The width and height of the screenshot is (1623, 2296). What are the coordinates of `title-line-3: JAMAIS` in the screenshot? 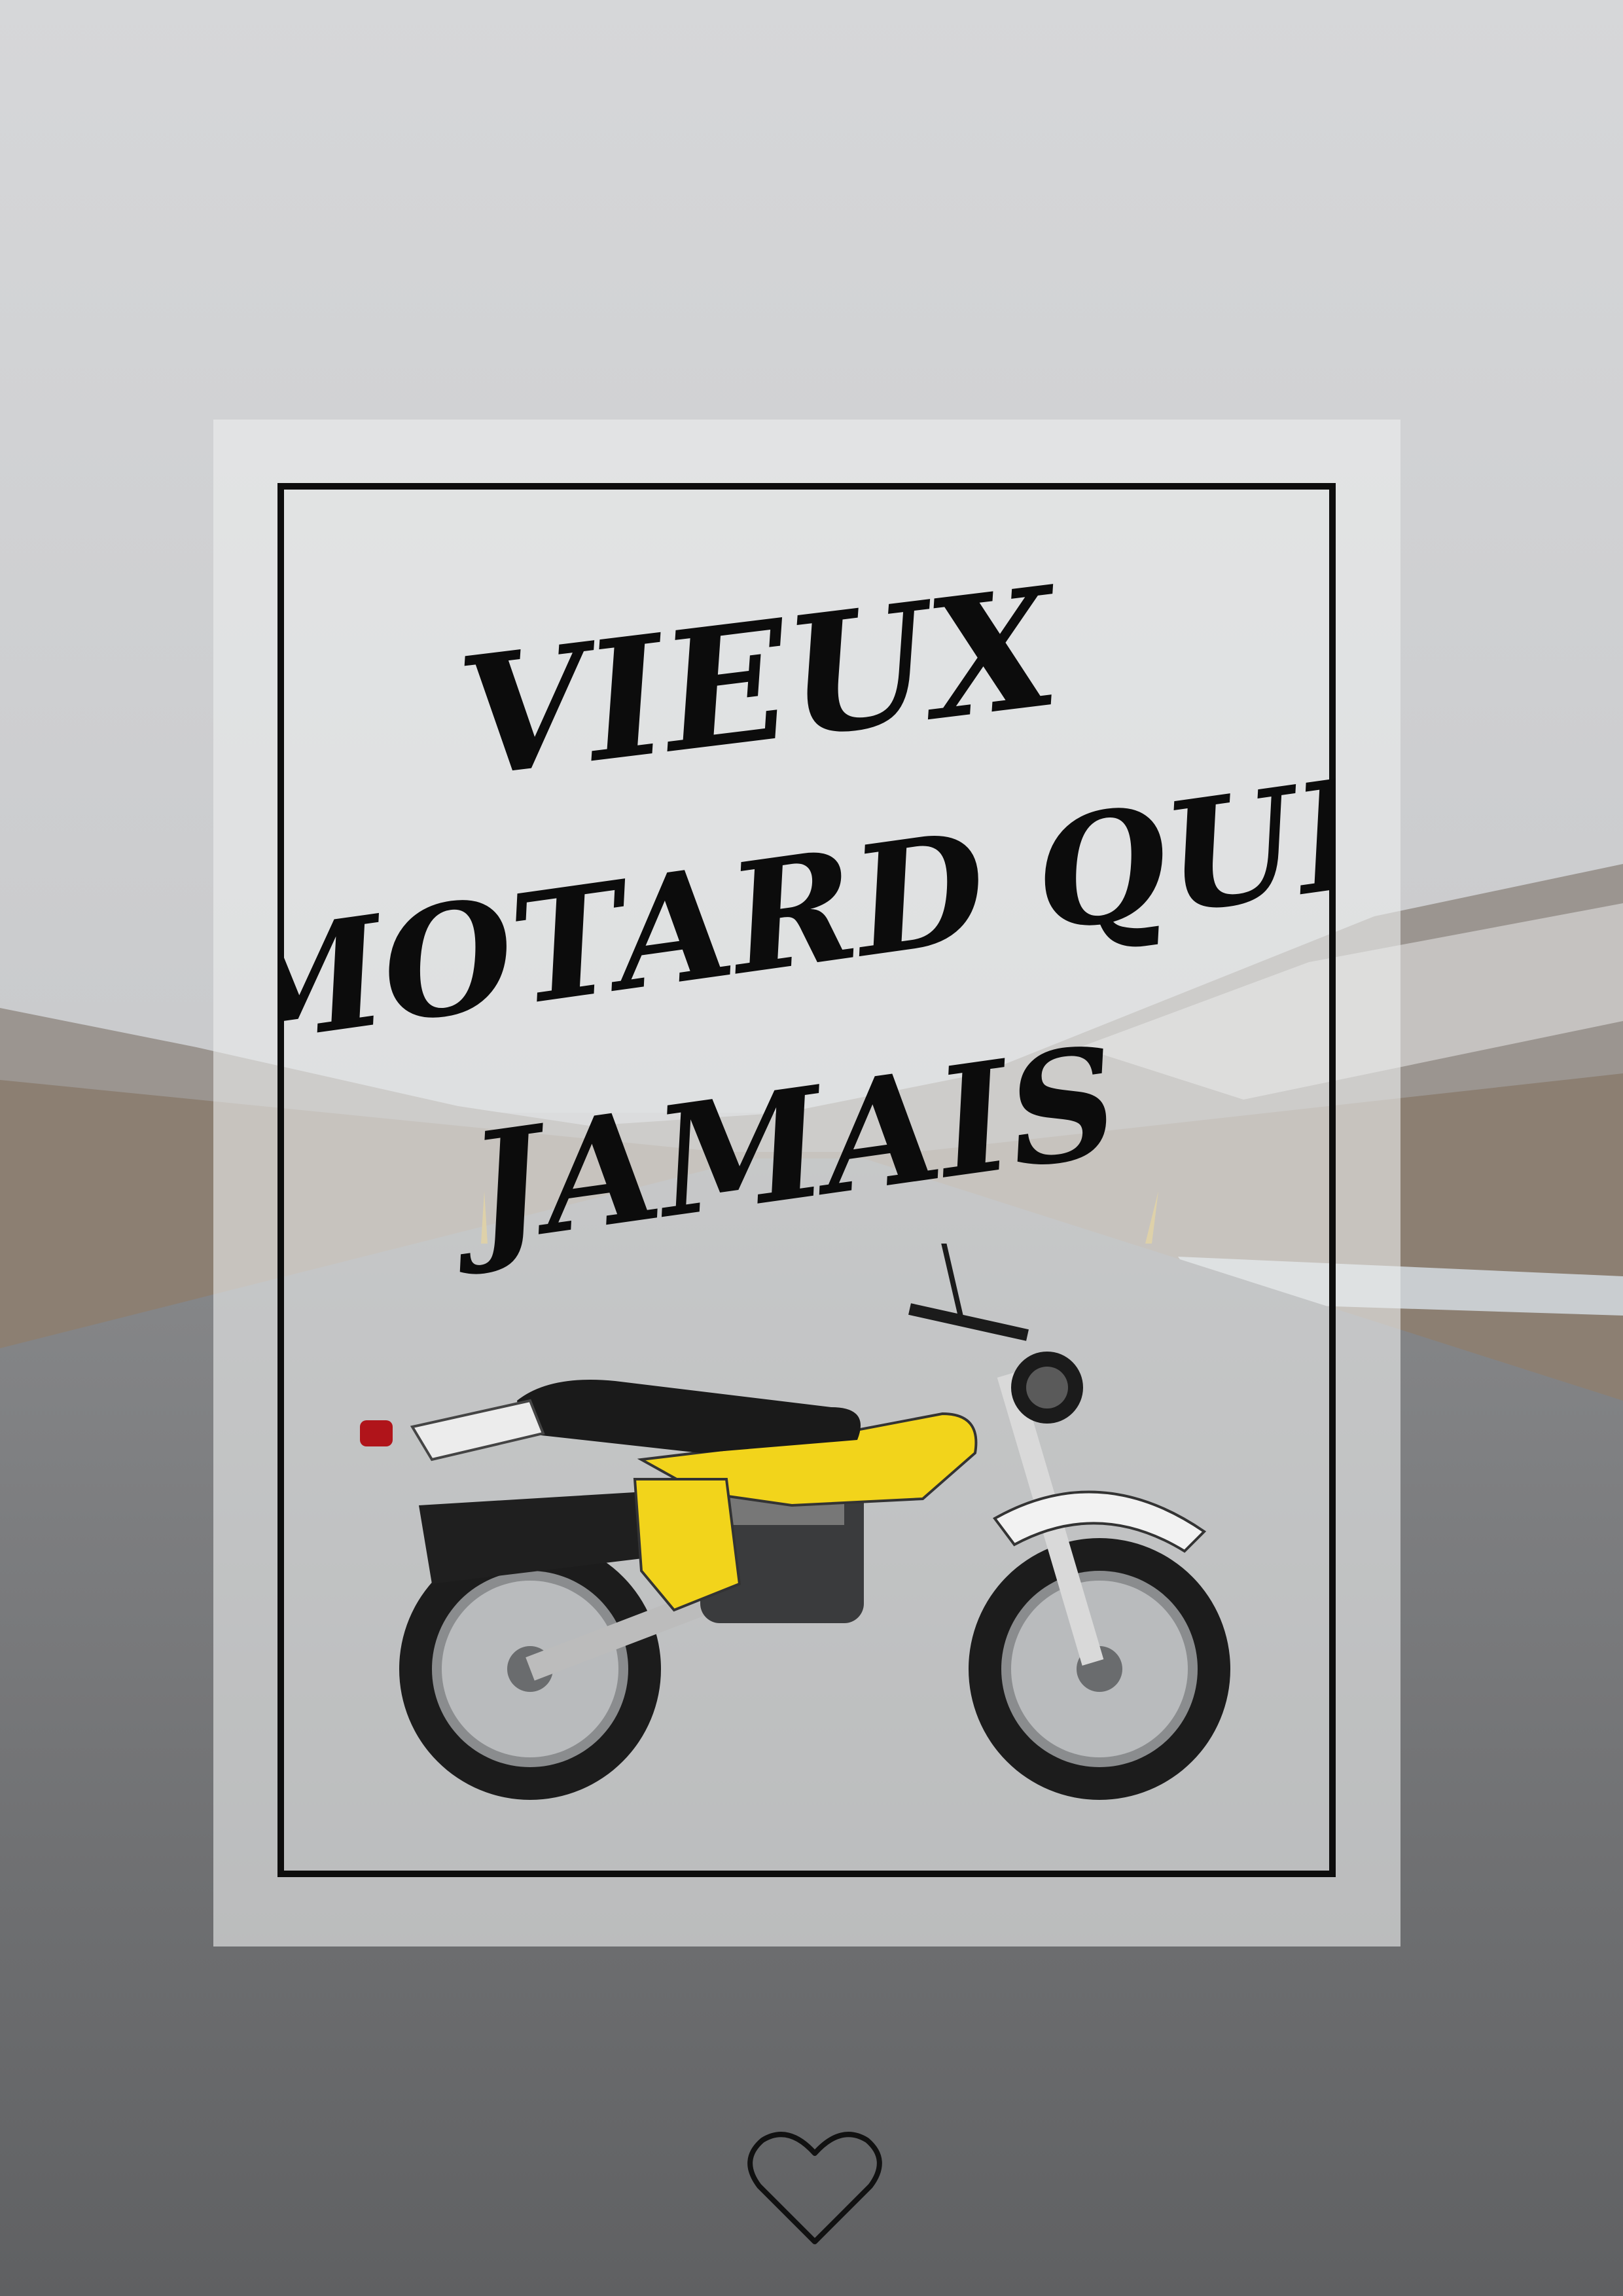 It's located at (782, 1147).